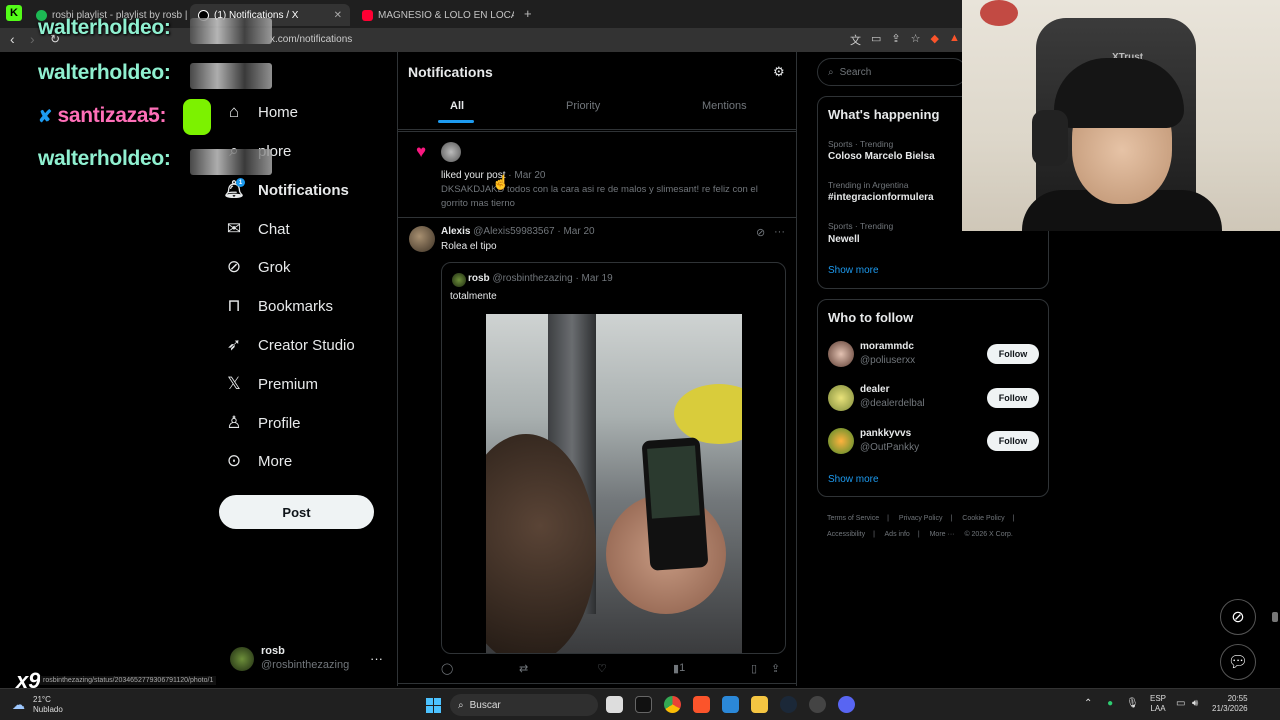 The width and height of the screenshot is (1280, 720). What do you see at coordinates (954, 40) in the screenshot?
I see `brave-rewards-icon: ▲` at bounding box center [954, 40].